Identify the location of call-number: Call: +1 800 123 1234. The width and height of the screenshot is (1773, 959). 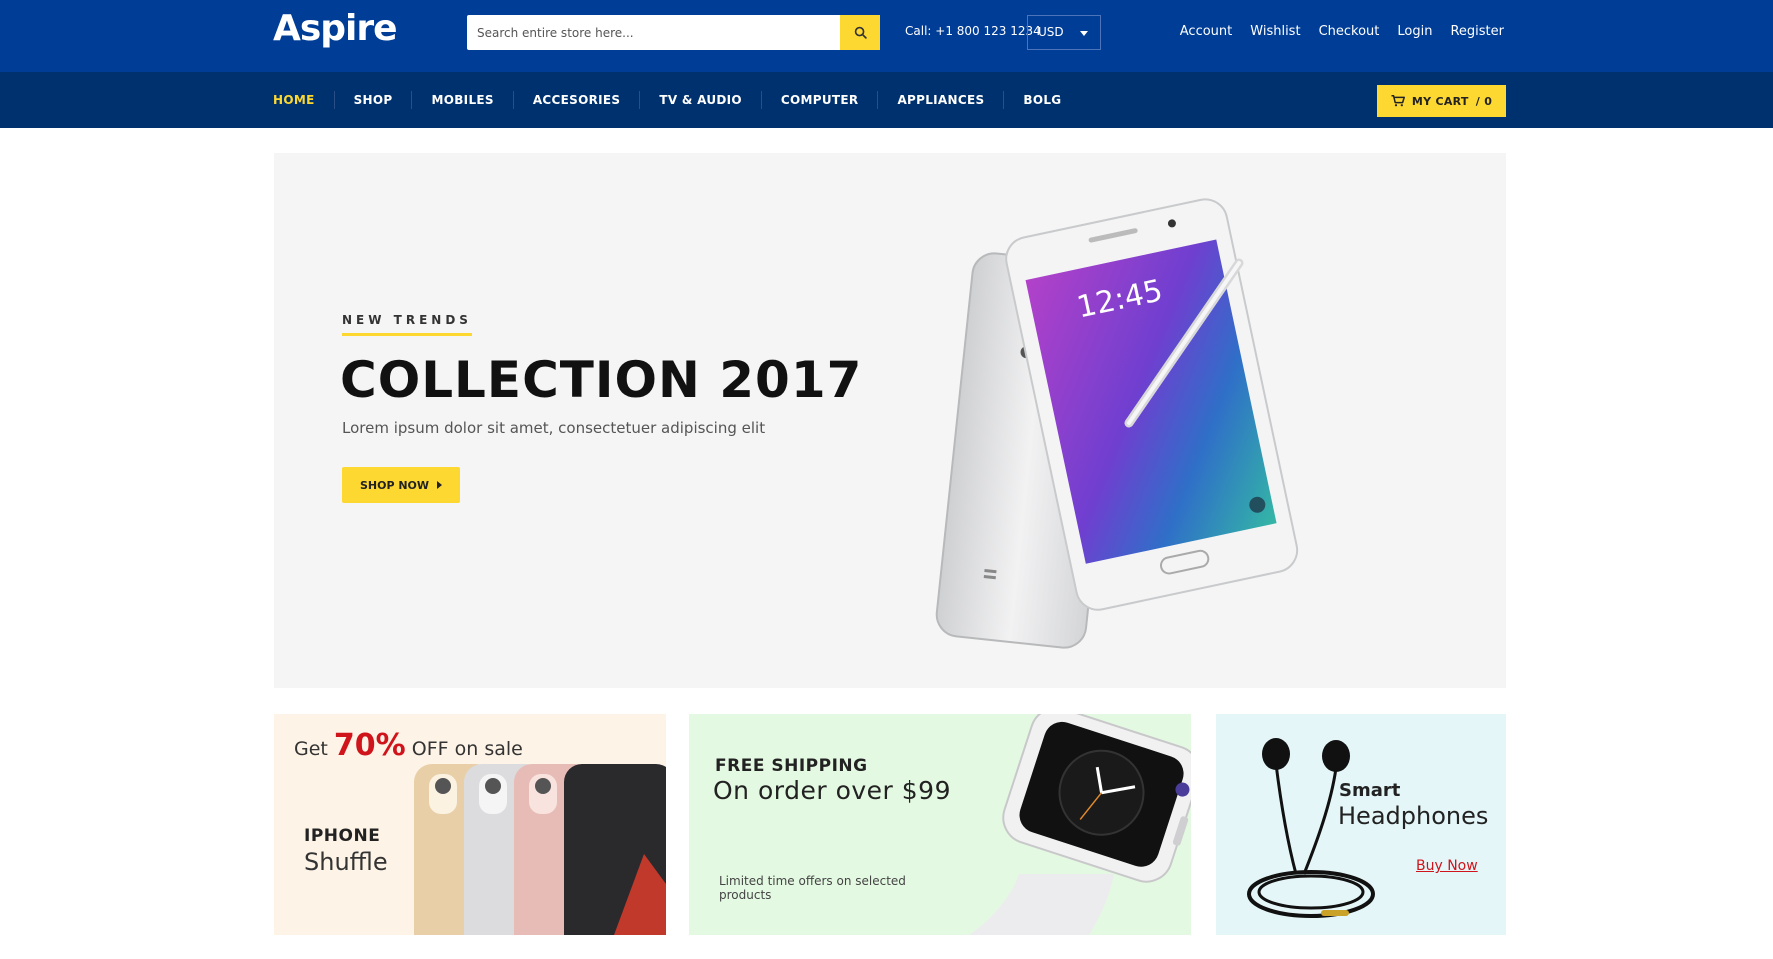
(973, 31).